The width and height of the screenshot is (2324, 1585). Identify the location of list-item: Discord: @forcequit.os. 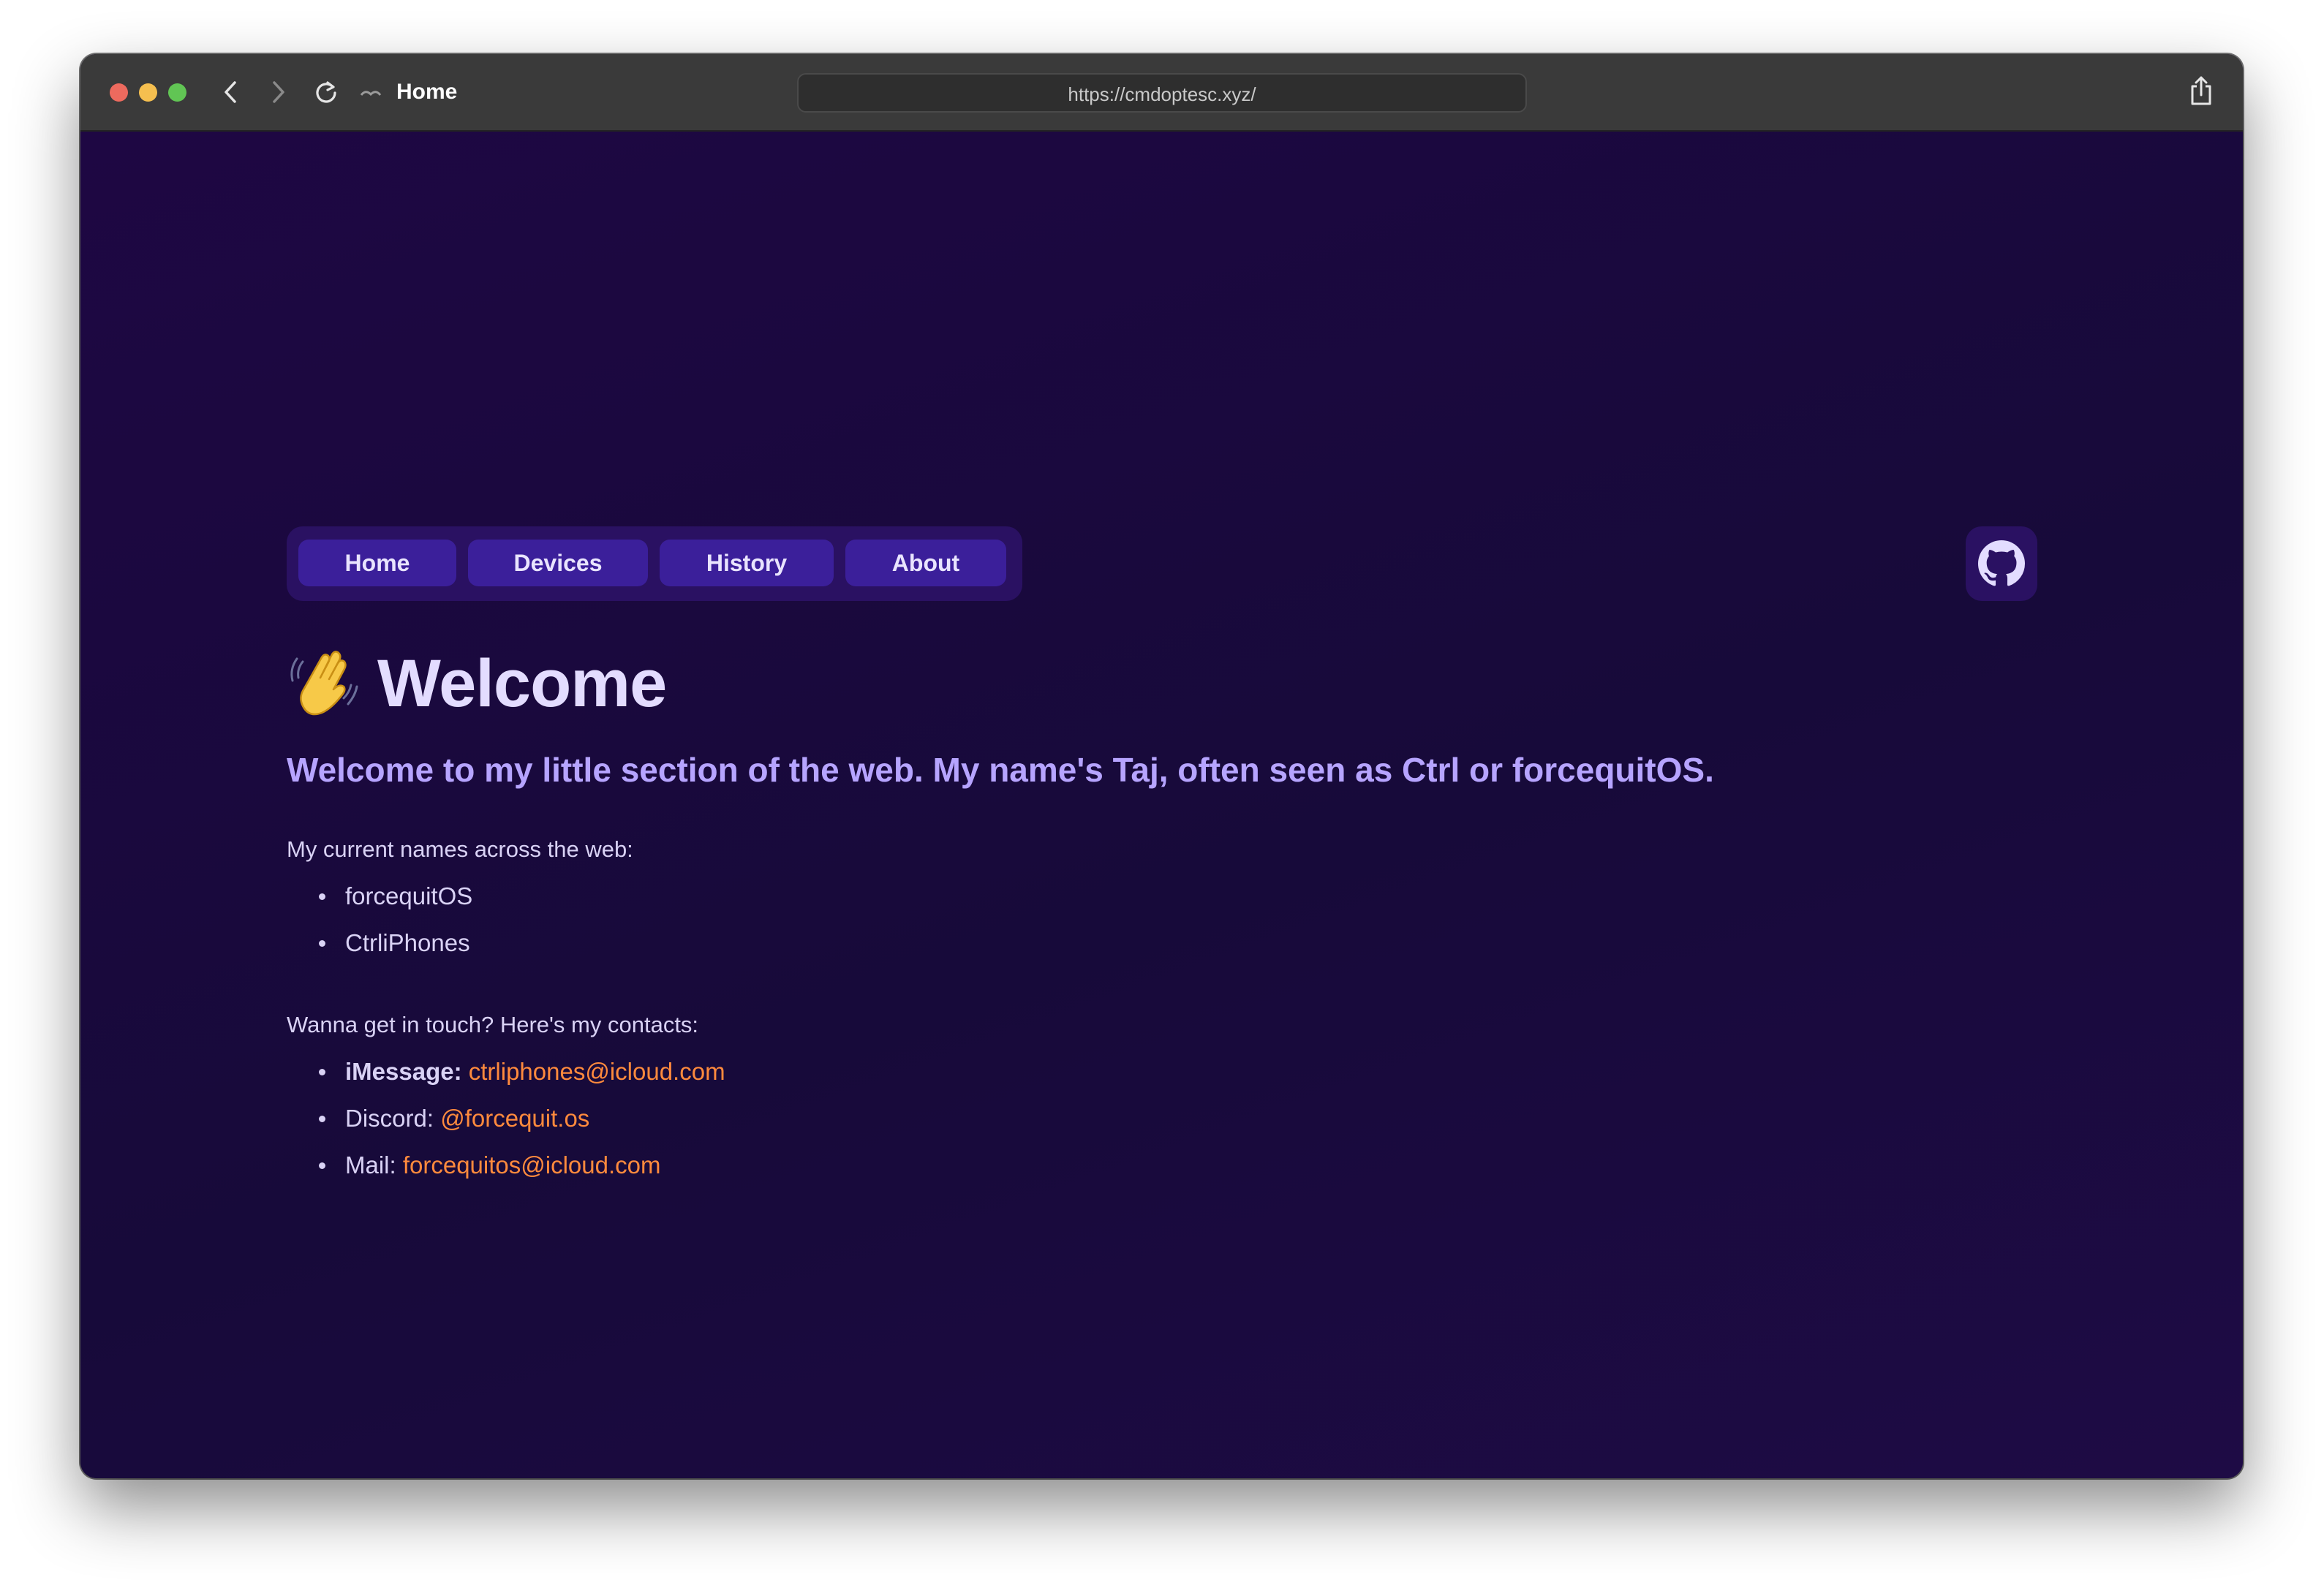
(506, 1118).